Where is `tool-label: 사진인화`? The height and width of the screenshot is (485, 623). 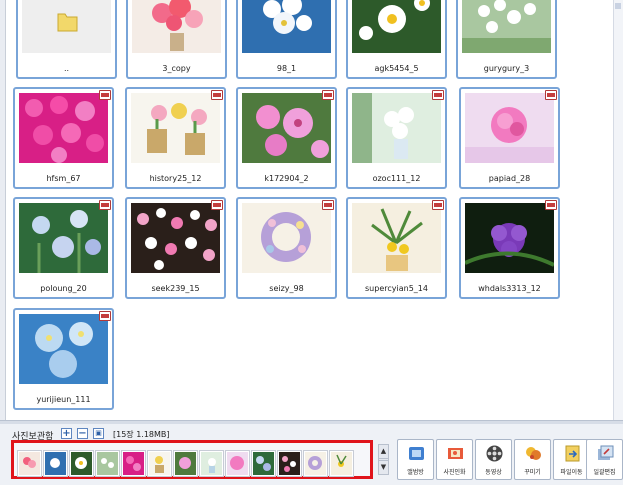
tool-label: 사진인화 is located at coordinates (454, 472).